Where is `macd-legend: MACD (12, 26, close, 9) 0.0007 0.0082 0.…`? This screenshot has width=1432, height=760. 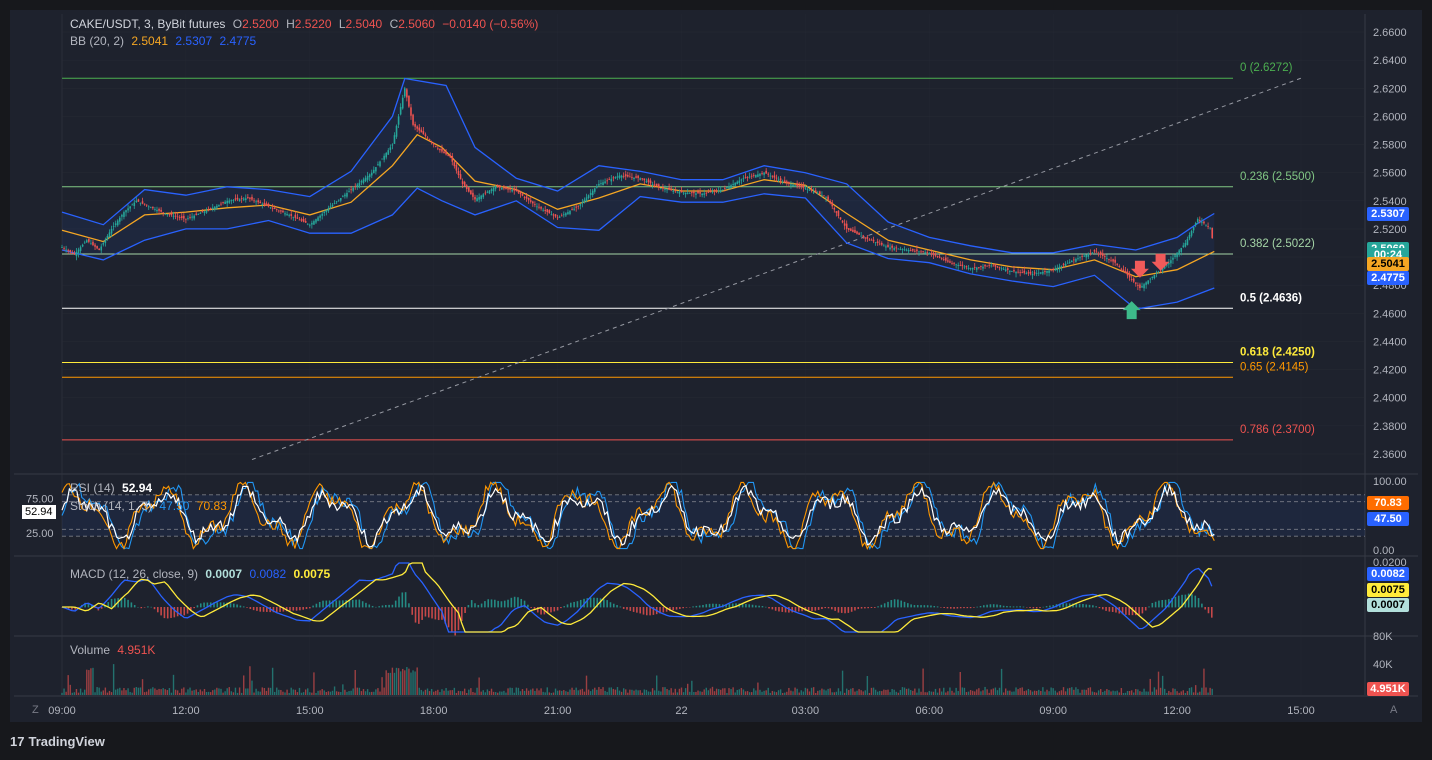
macd-legend: MACD (12, 26, close, 9) 0.0007 0.0082 0.… is located at coordinates (202, 574).